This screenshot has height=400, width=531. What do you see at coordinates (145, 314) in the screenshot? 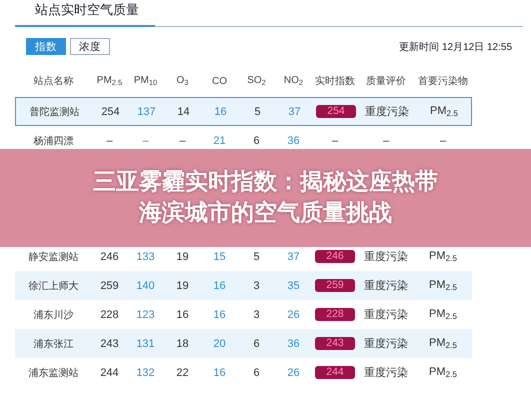
I see `table-cell: 123` at bounding box center [145, 314].